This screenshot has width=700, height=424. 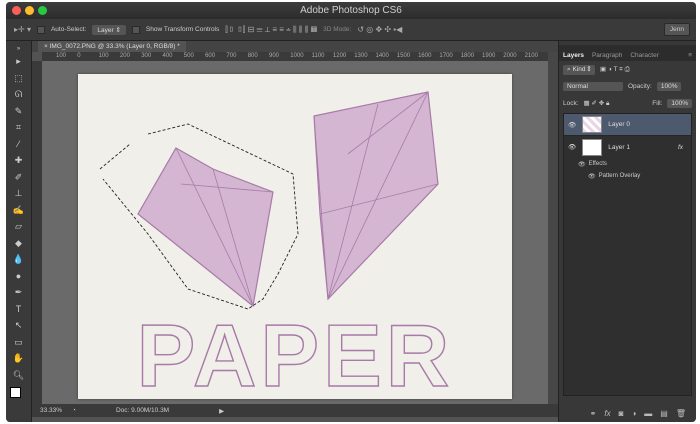 I want to click on fill-label: Fill:, so click(x=657, y=103).